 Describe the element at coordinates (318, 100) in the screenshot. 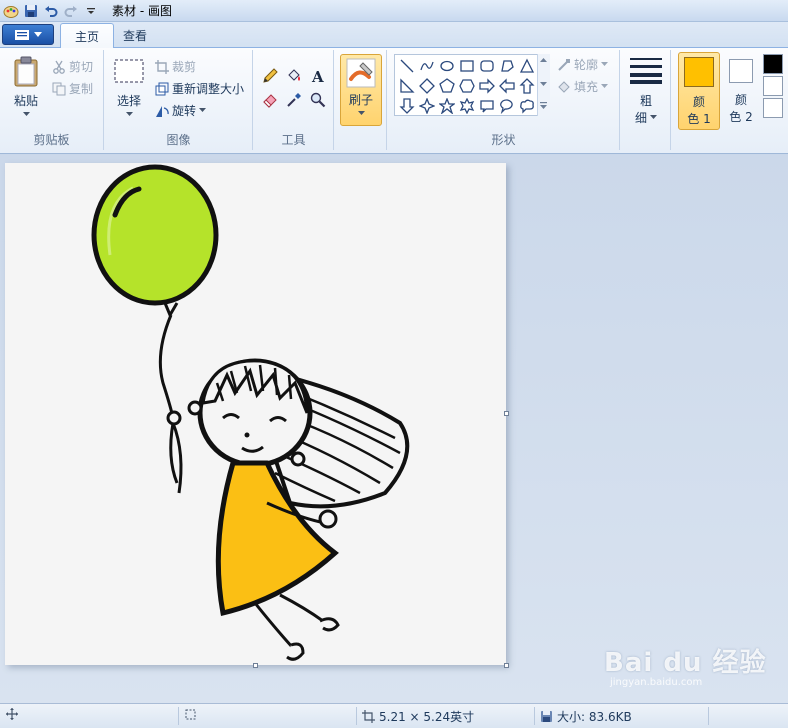

I see `magnifier-icon` at that location.